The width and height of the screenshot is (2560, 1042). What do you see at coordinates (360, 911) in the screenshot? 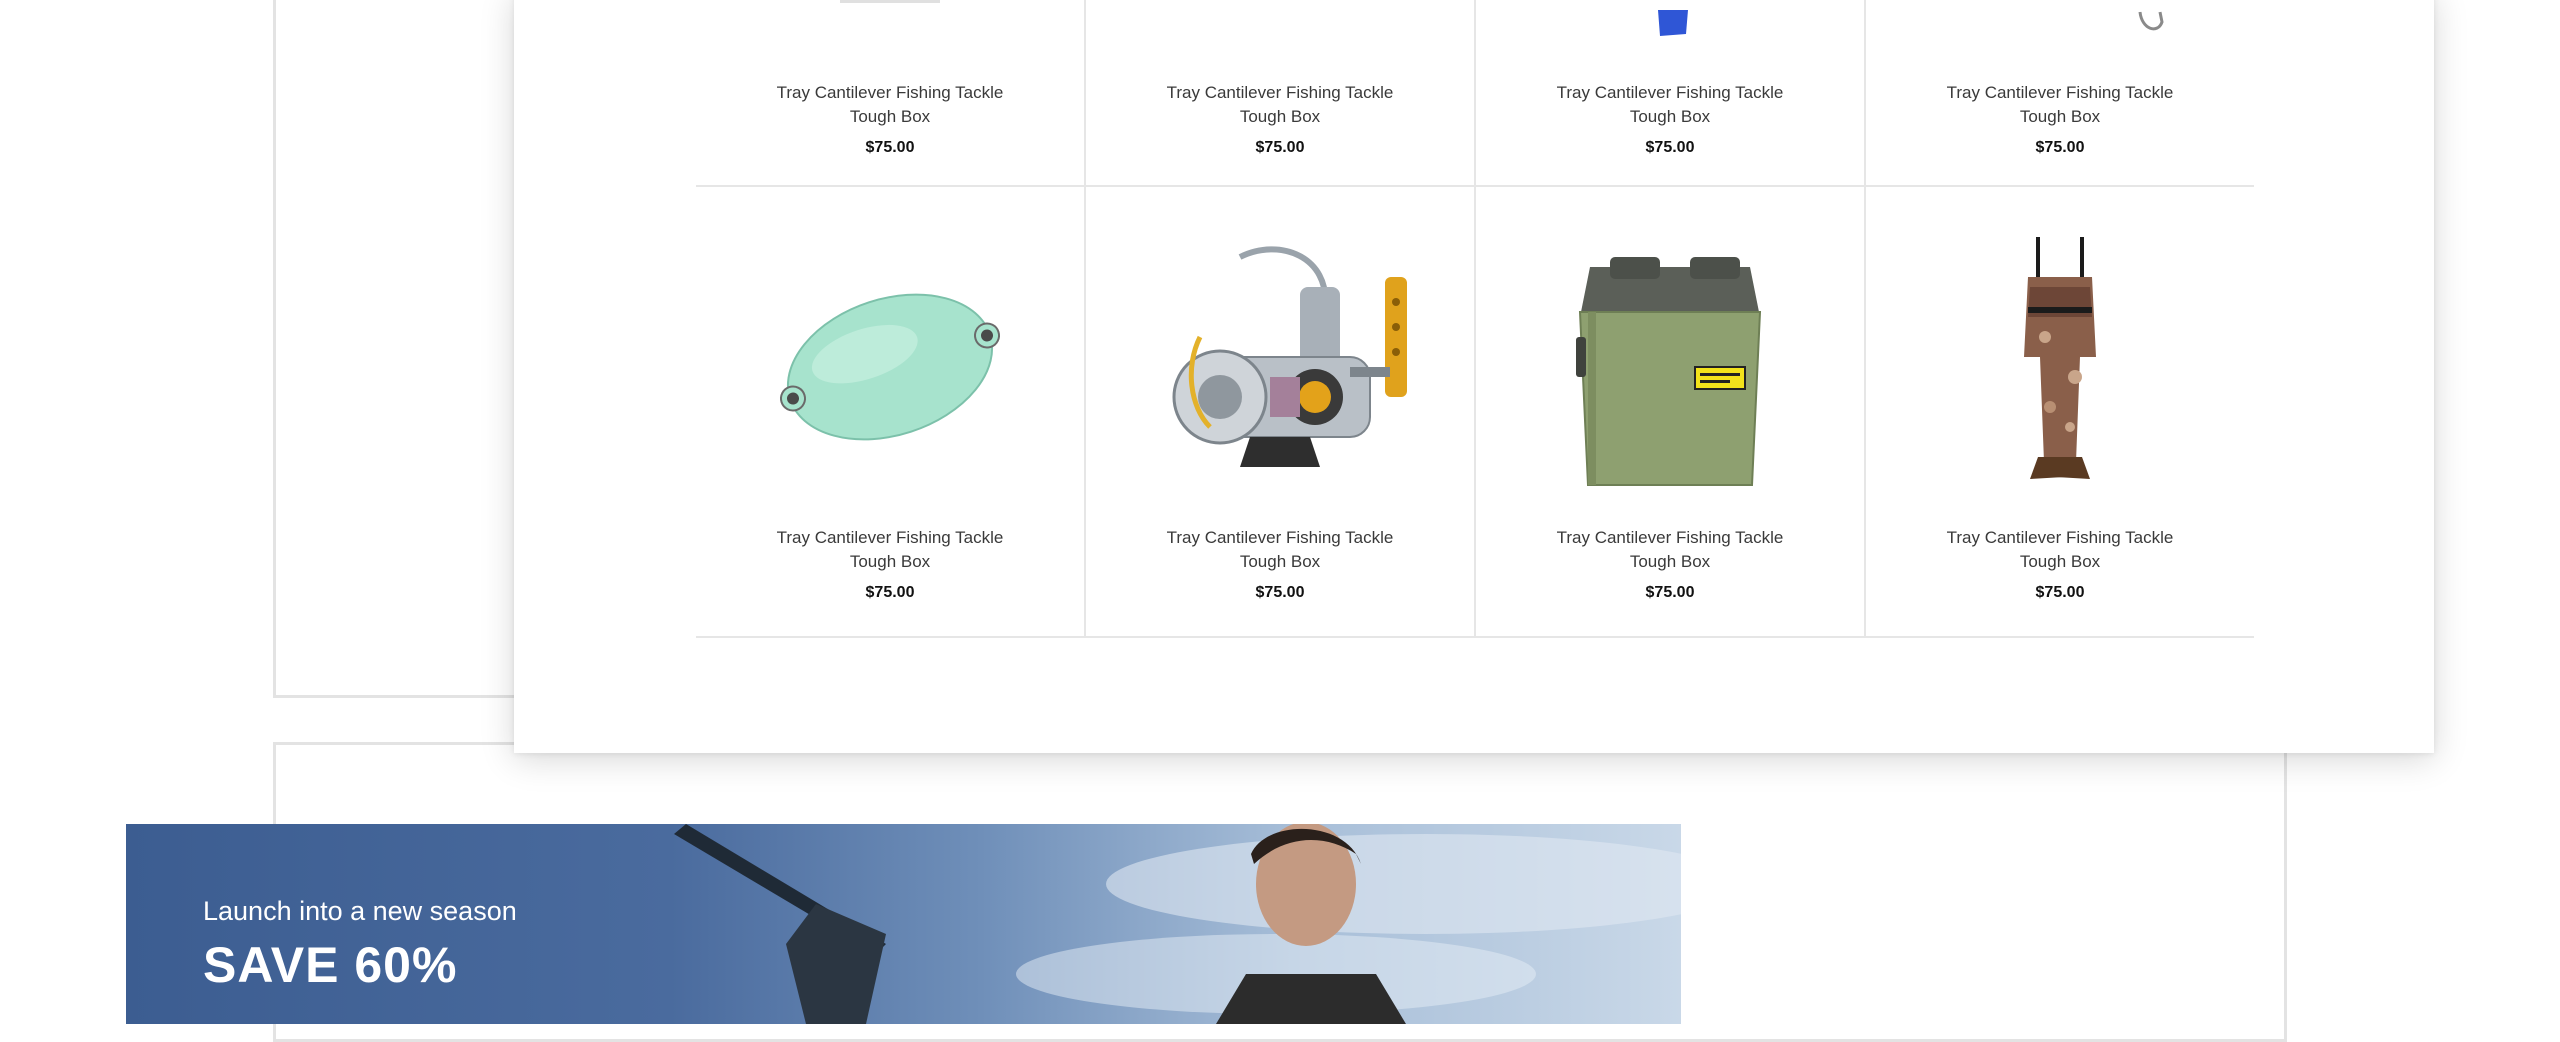
I see `banner-subtitle: Launch into a new season` at bounding box center [360, 911].